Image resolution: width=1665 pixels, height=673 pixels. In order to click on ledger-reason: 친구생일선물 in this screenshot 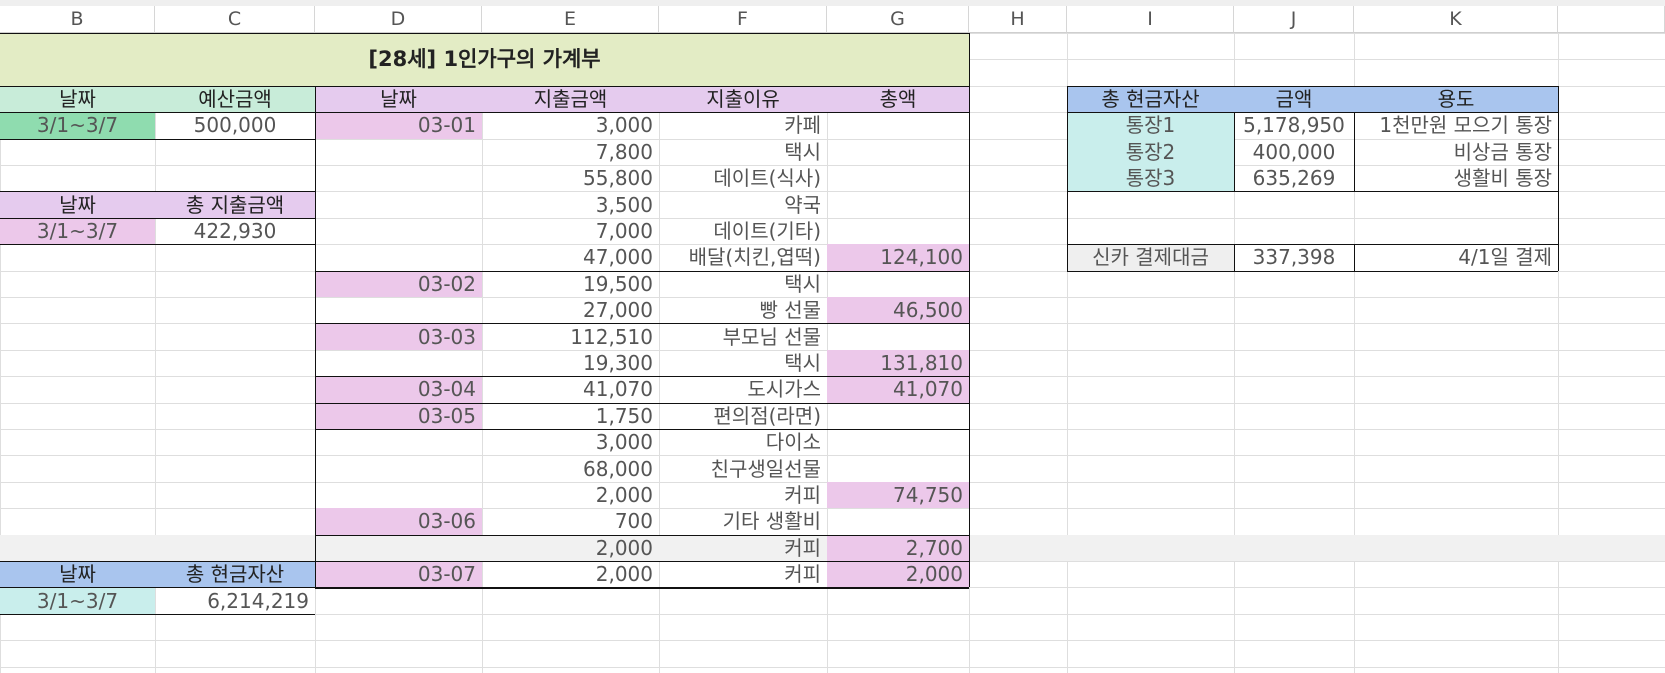, I will do `click(743, 468)`.